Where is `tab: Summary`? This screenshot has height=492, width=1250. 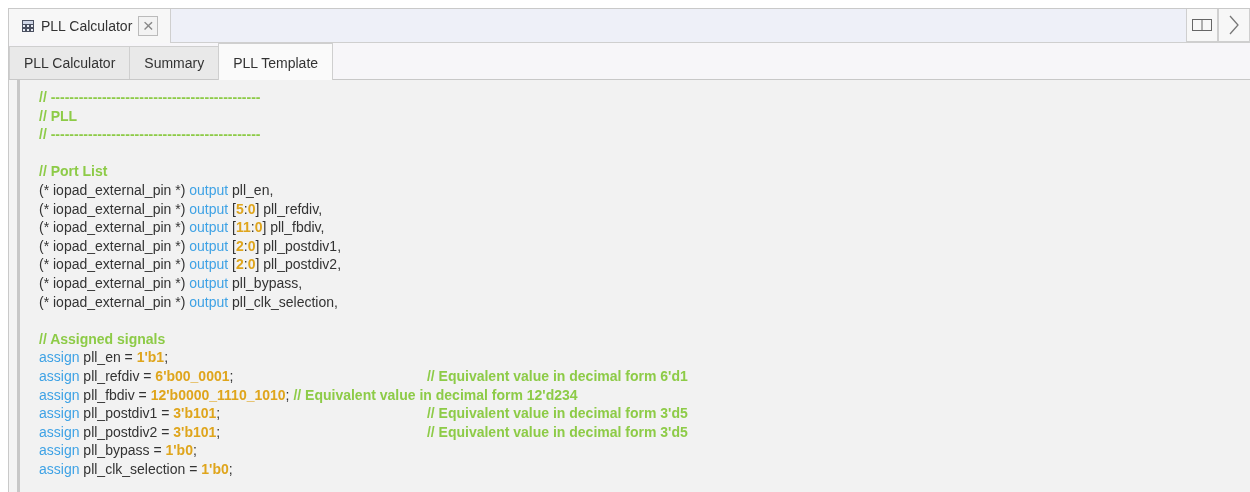
tab: Summary is located at coordinates (174, 62).